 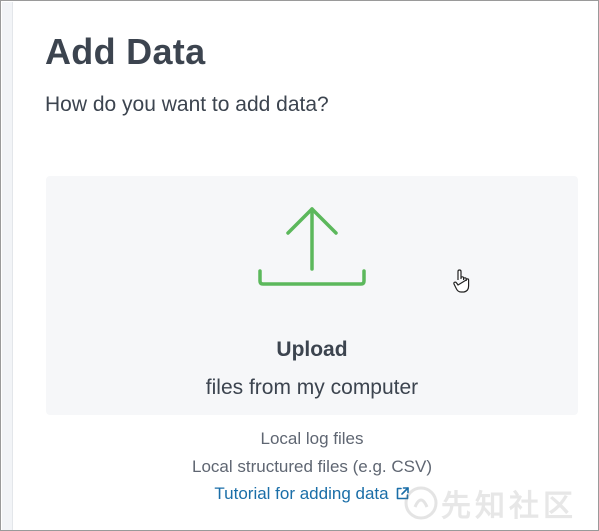 I want to click on page-title: Add Data, so click(x=125, y=51).